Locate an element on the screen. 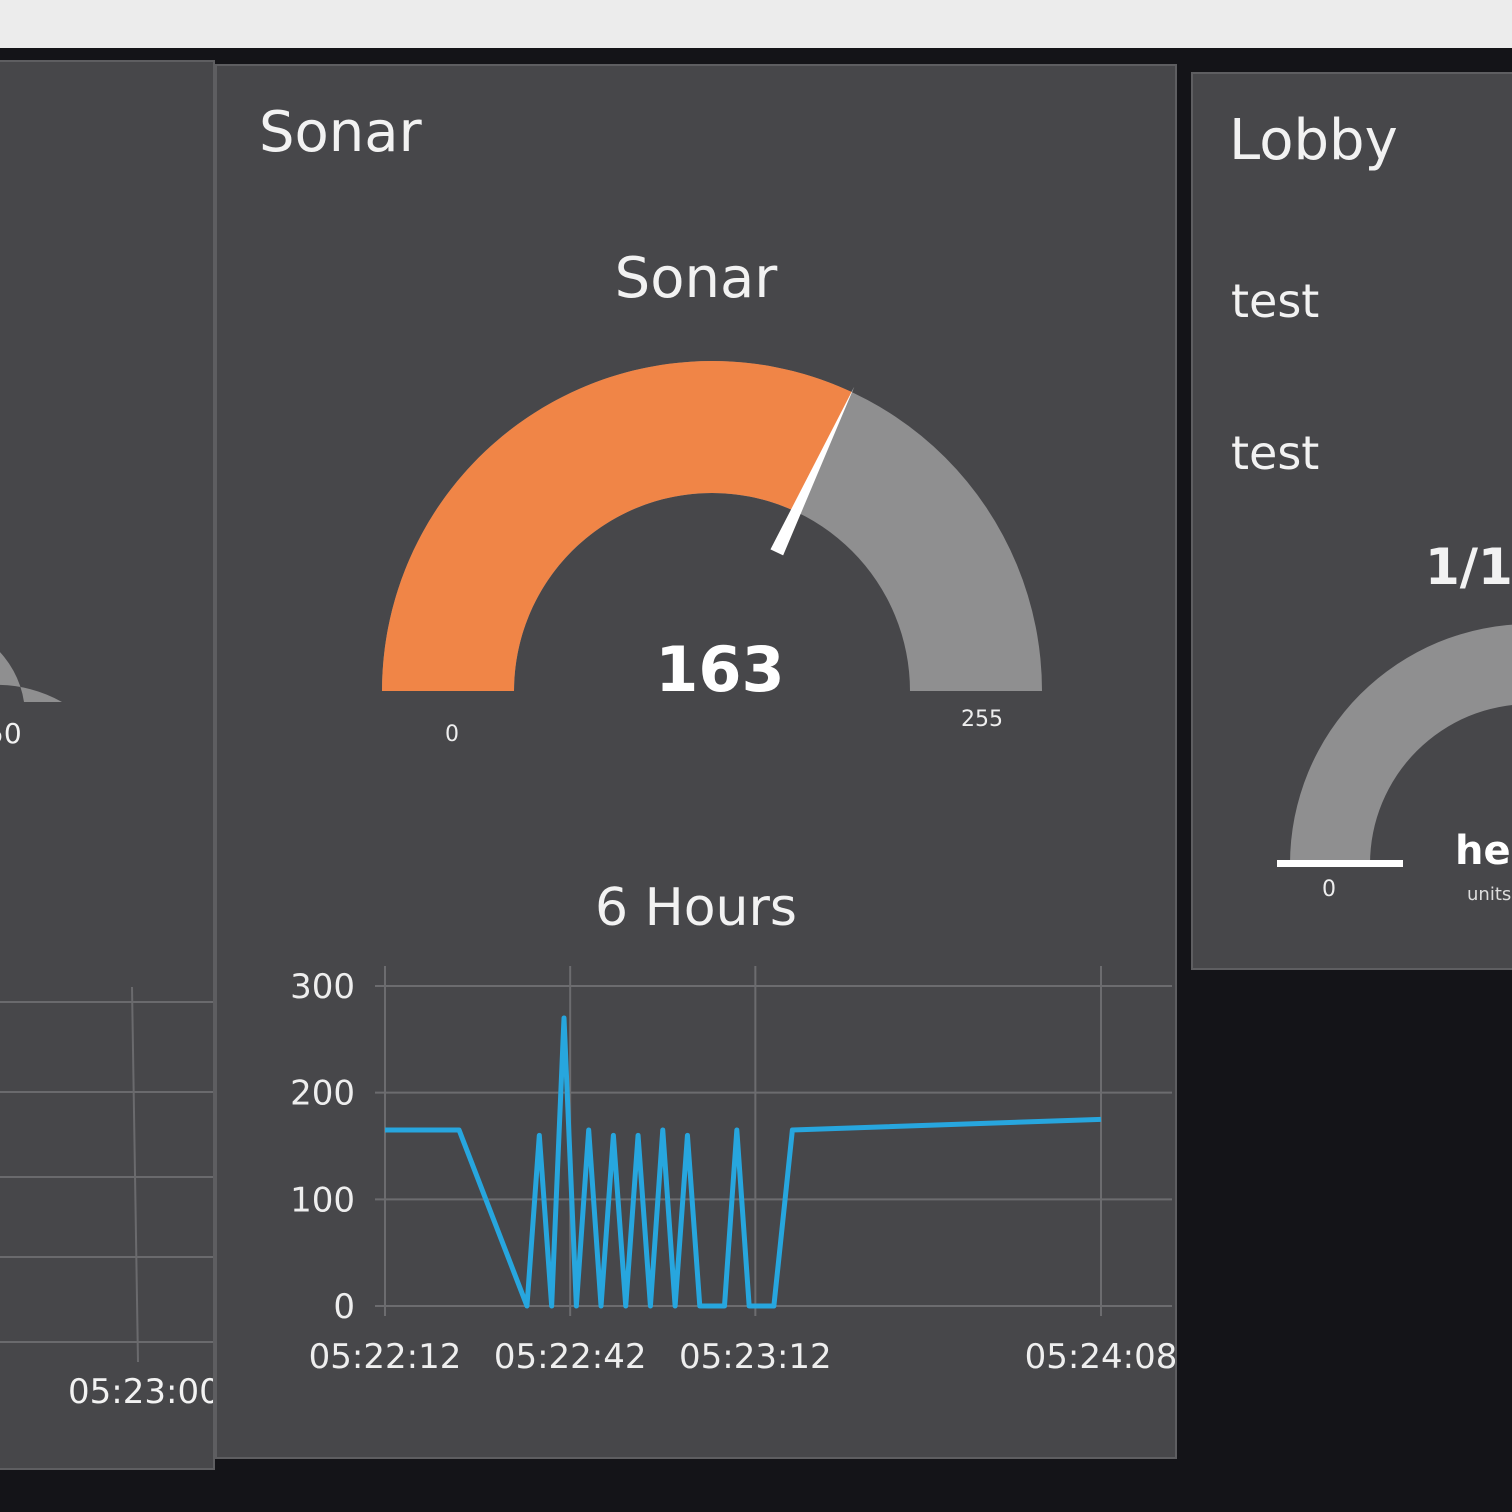 This screenshot has height=1512, width=1512. lobby-card: Lobby test test 1/10 0 hee units is located at coordinates (1351, 521).